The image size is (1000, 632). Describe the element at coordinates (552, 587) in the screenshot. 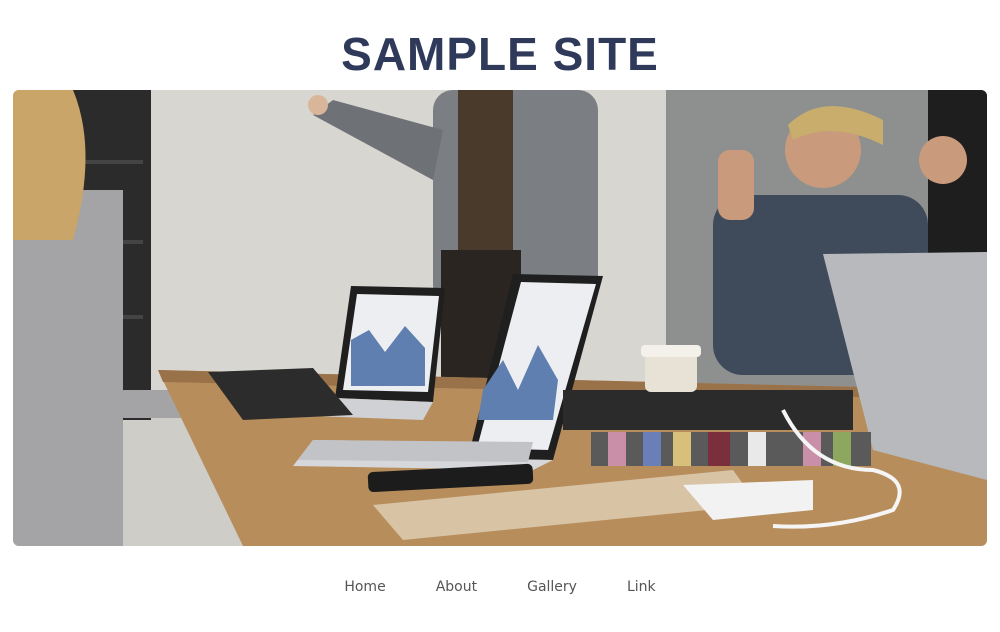

I see `nav-link-gallery: Gallery` at that location.